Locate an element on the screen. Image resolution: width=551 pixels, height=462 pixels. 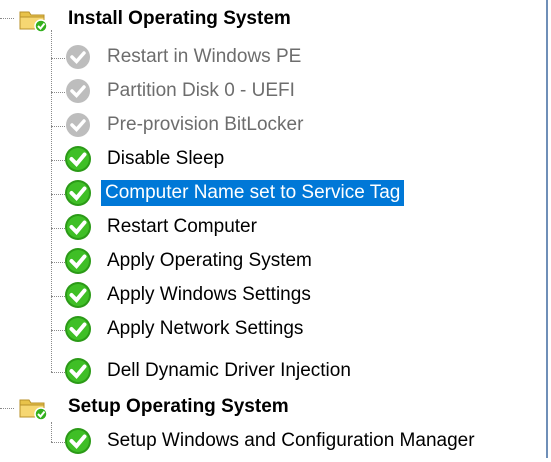
group-label: Install Operating System is located at coordinates (179, 18).